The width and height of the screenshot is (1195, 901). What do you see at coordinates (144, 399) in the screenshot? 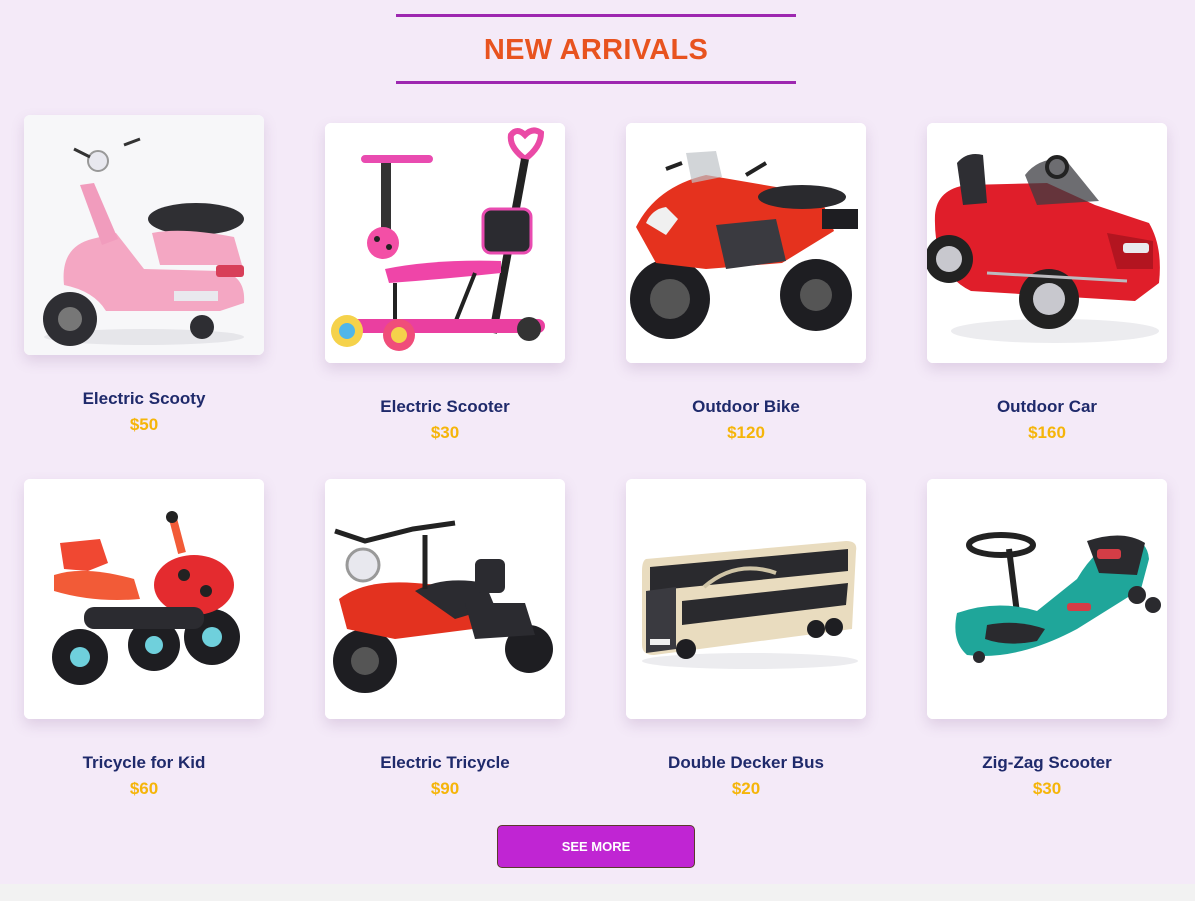
I see `product-name: Electric Scooty` at bounding box center [144, 399].